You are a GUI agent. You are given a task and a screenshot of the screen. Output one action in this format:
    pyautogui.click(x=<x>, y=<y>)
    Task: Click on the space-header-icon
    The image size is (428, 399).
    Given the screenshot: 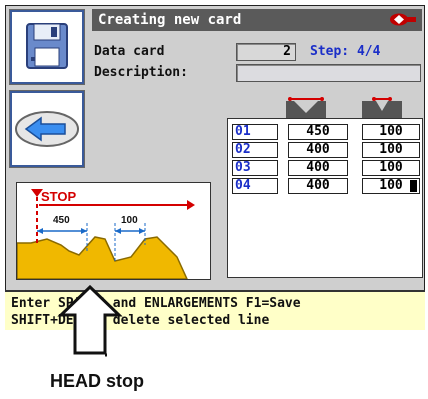 What is the action you would take?
    pyautogui.click(x=306, y=108)
    